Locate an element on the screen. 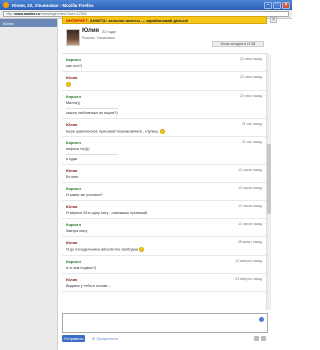 The width and height of the screenshot is (320, 350). fullscreen-icon is located at coordinates (263, 338).